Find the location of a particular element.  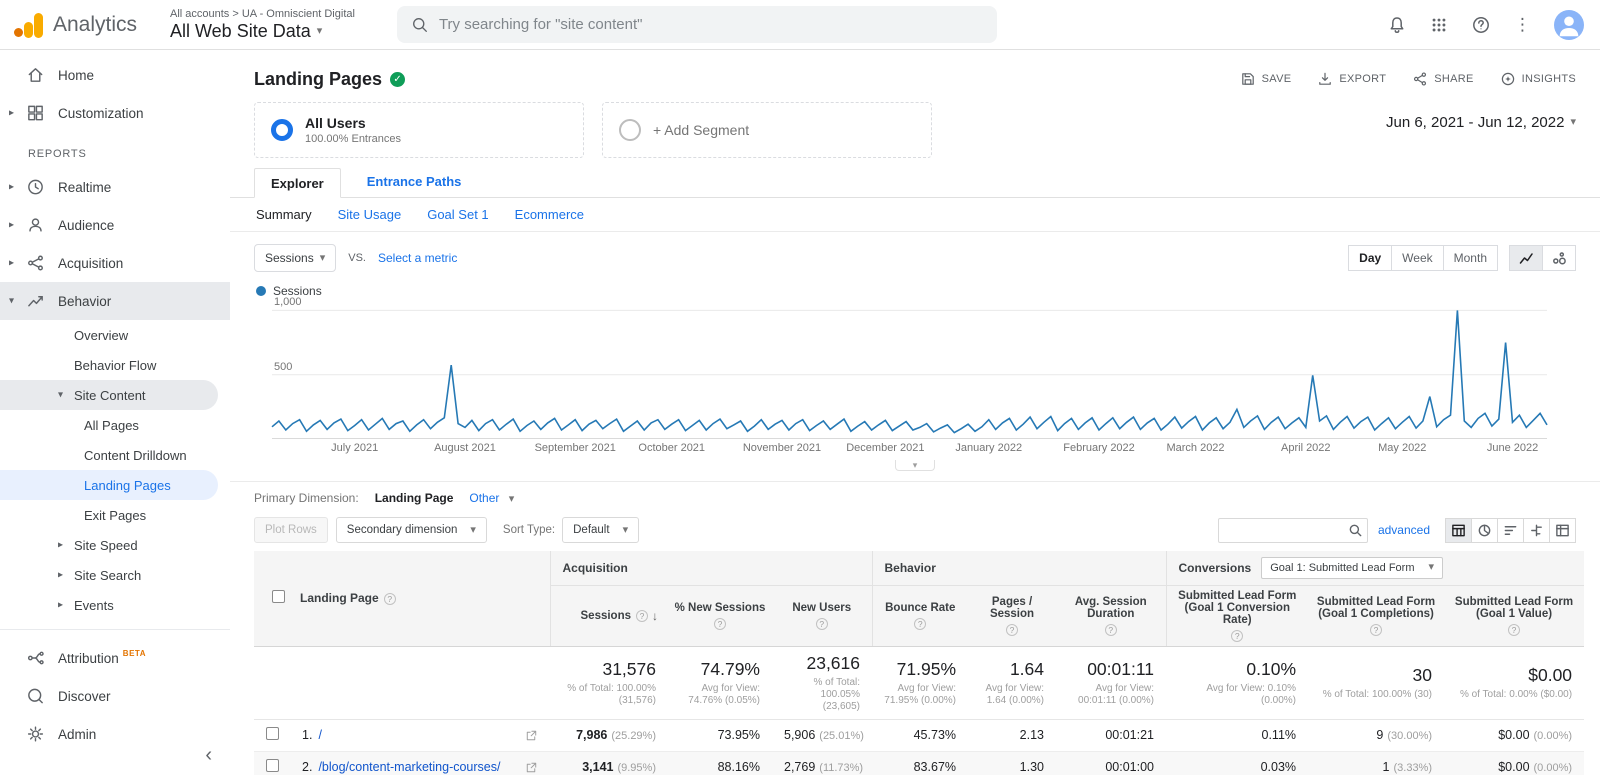

sort-desc-icon: ↓ is located at coordinates (655, 616).